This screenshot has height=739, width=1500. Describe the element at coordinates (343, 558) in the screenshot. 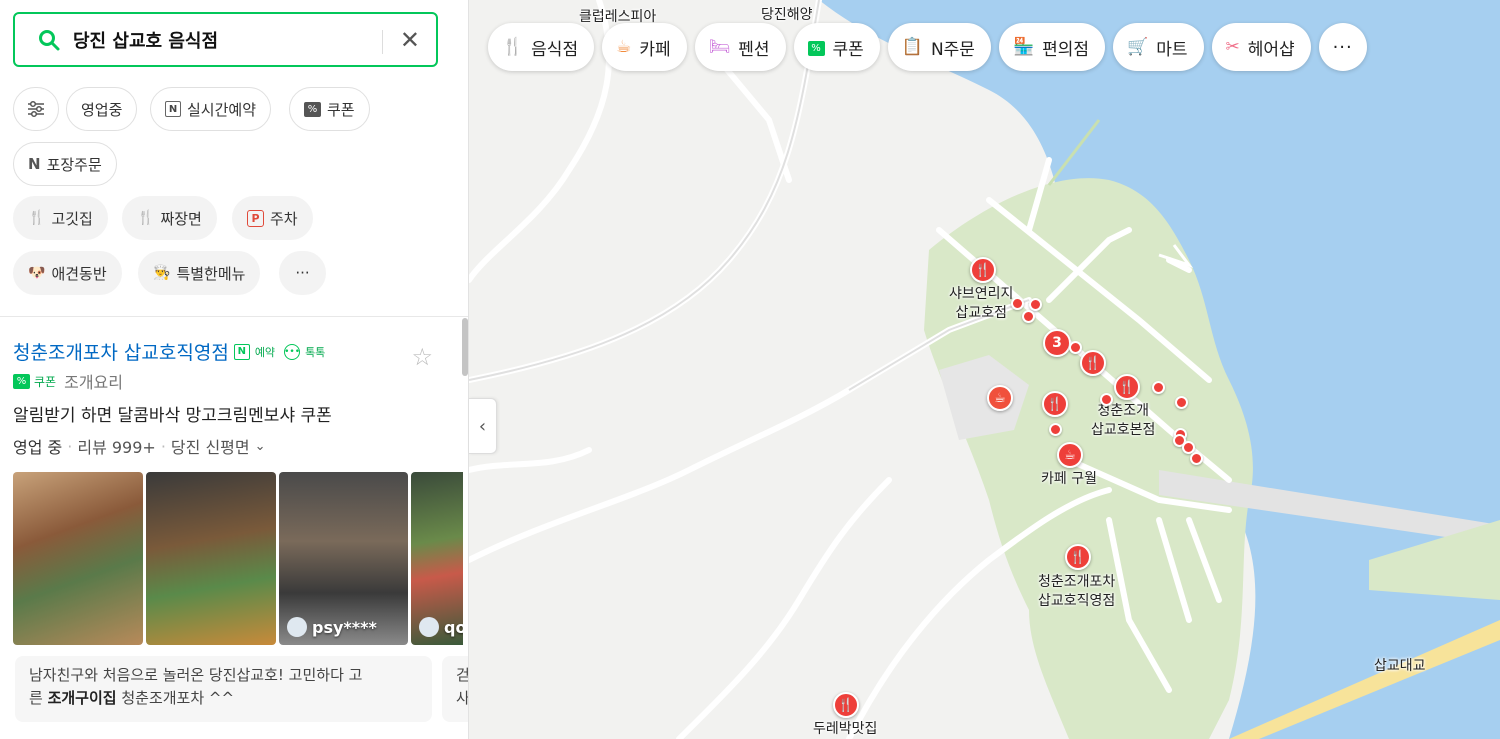

I see `result-photo: psy****` at that location.